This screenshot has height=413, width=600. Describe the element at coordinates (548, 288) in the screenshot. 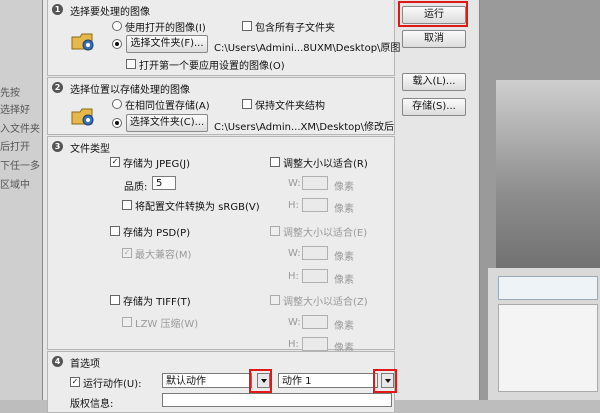

I see `background-window-header` at that location.